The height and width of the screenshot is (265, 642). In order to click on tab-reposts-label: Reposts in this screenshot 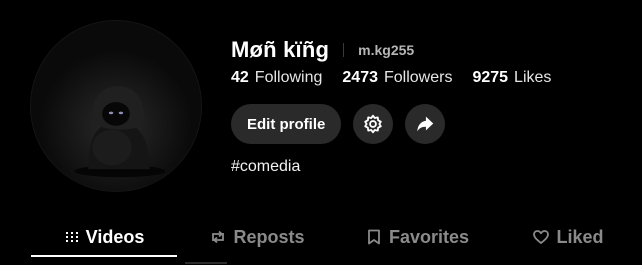, I will do `click(269, 236)`.